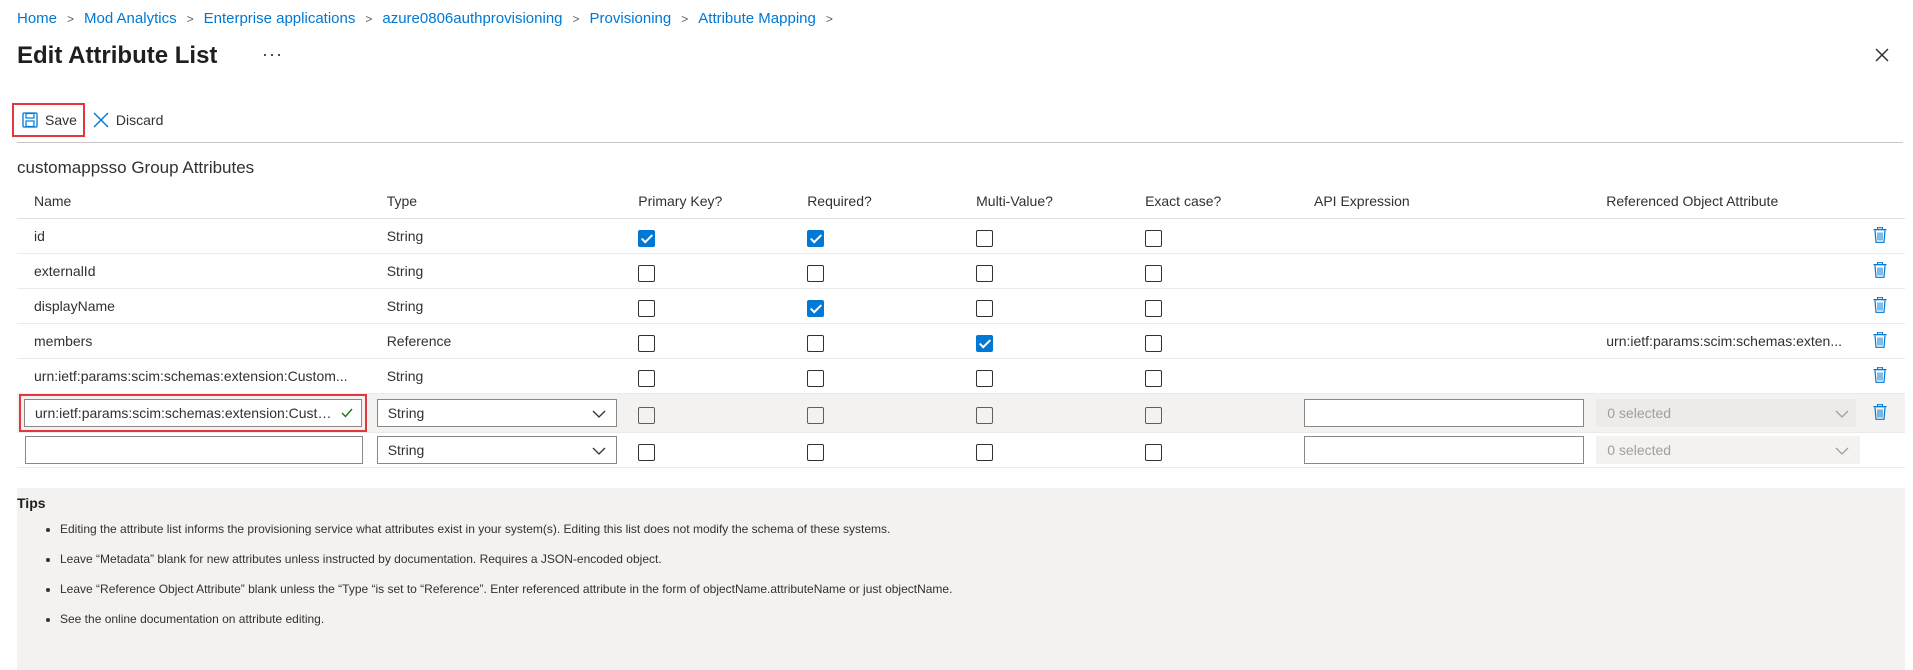 This screenshot has width=1913, height=670. Describe the element at coordinates (193, 201) in the screenshot. I see `column-header-name: Name` at that location.